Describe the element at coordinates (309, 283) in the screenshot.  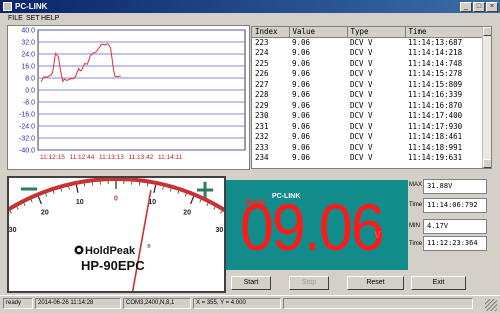
I see `stop-button: Stop` at that location.